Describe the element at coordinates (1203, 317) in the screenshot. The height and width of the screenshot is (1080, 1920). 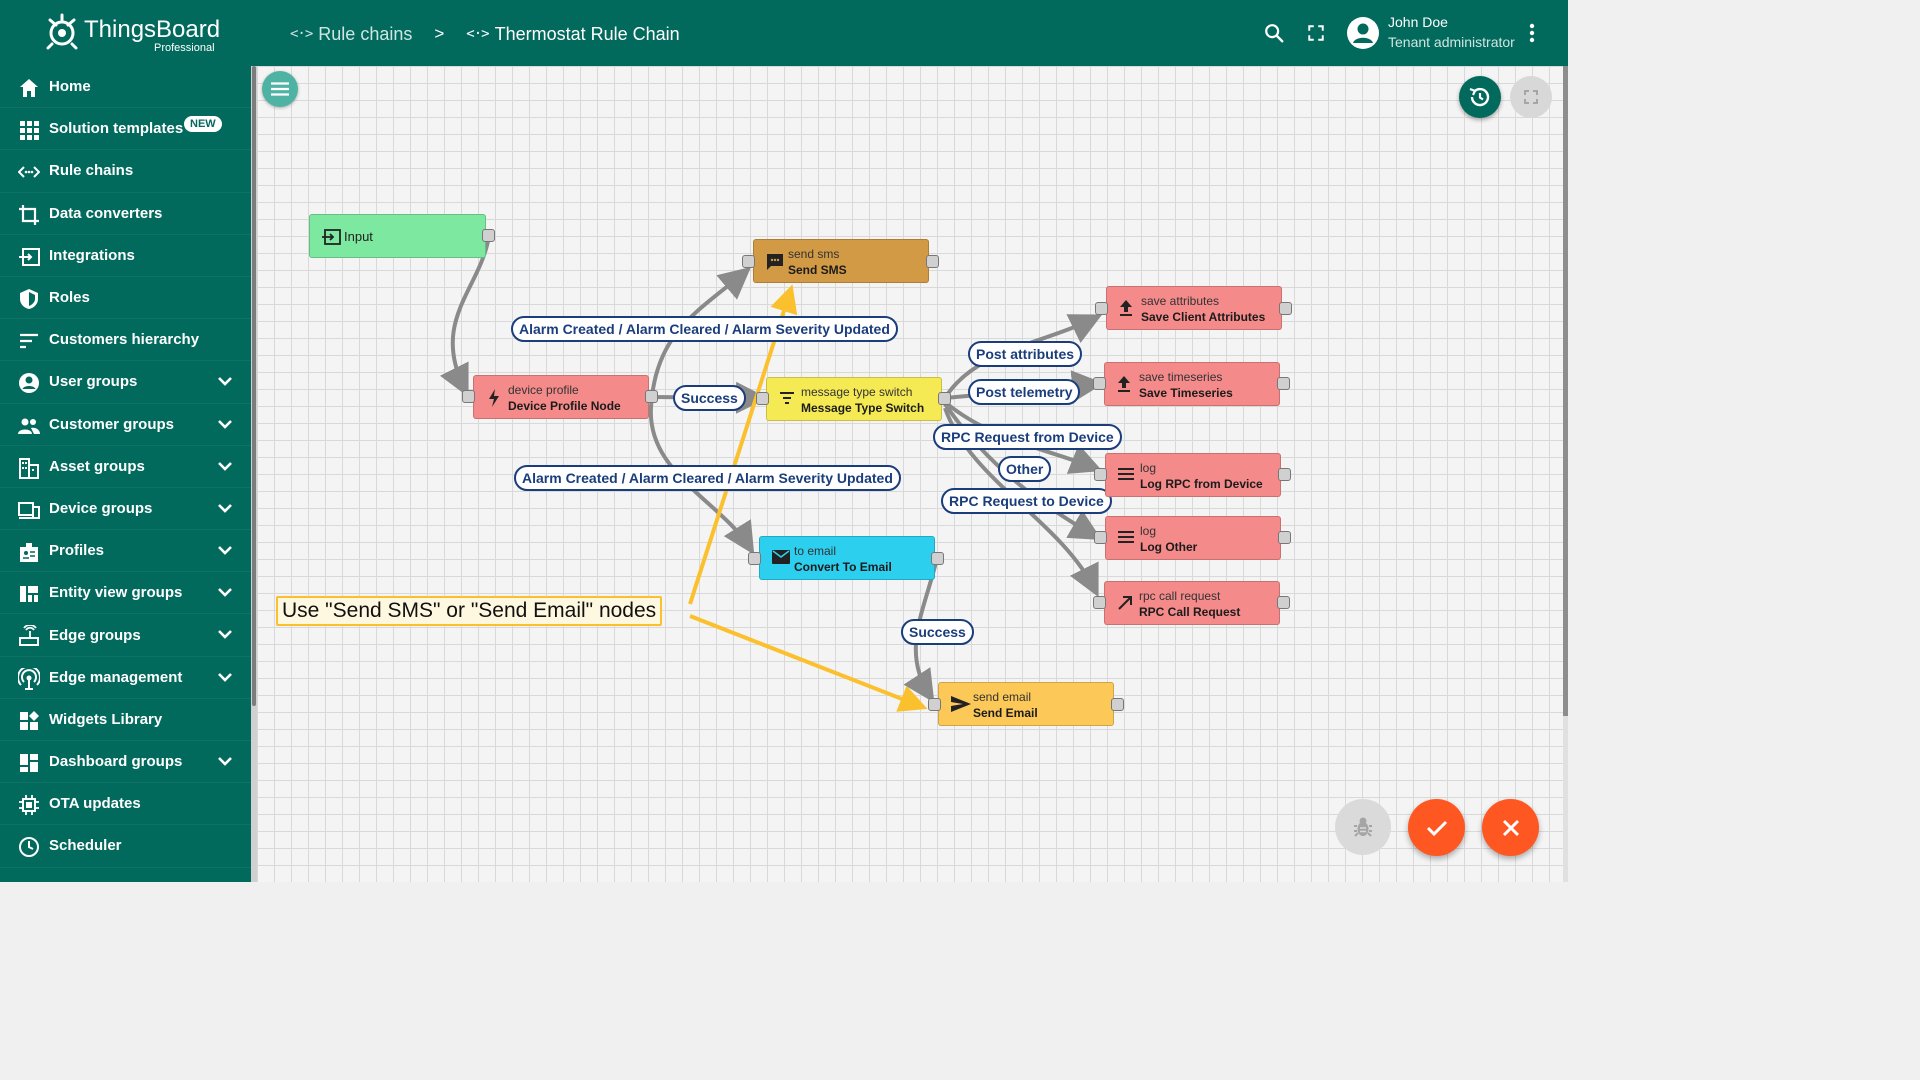
I see `node-name: Save Client Attributes` at that location.